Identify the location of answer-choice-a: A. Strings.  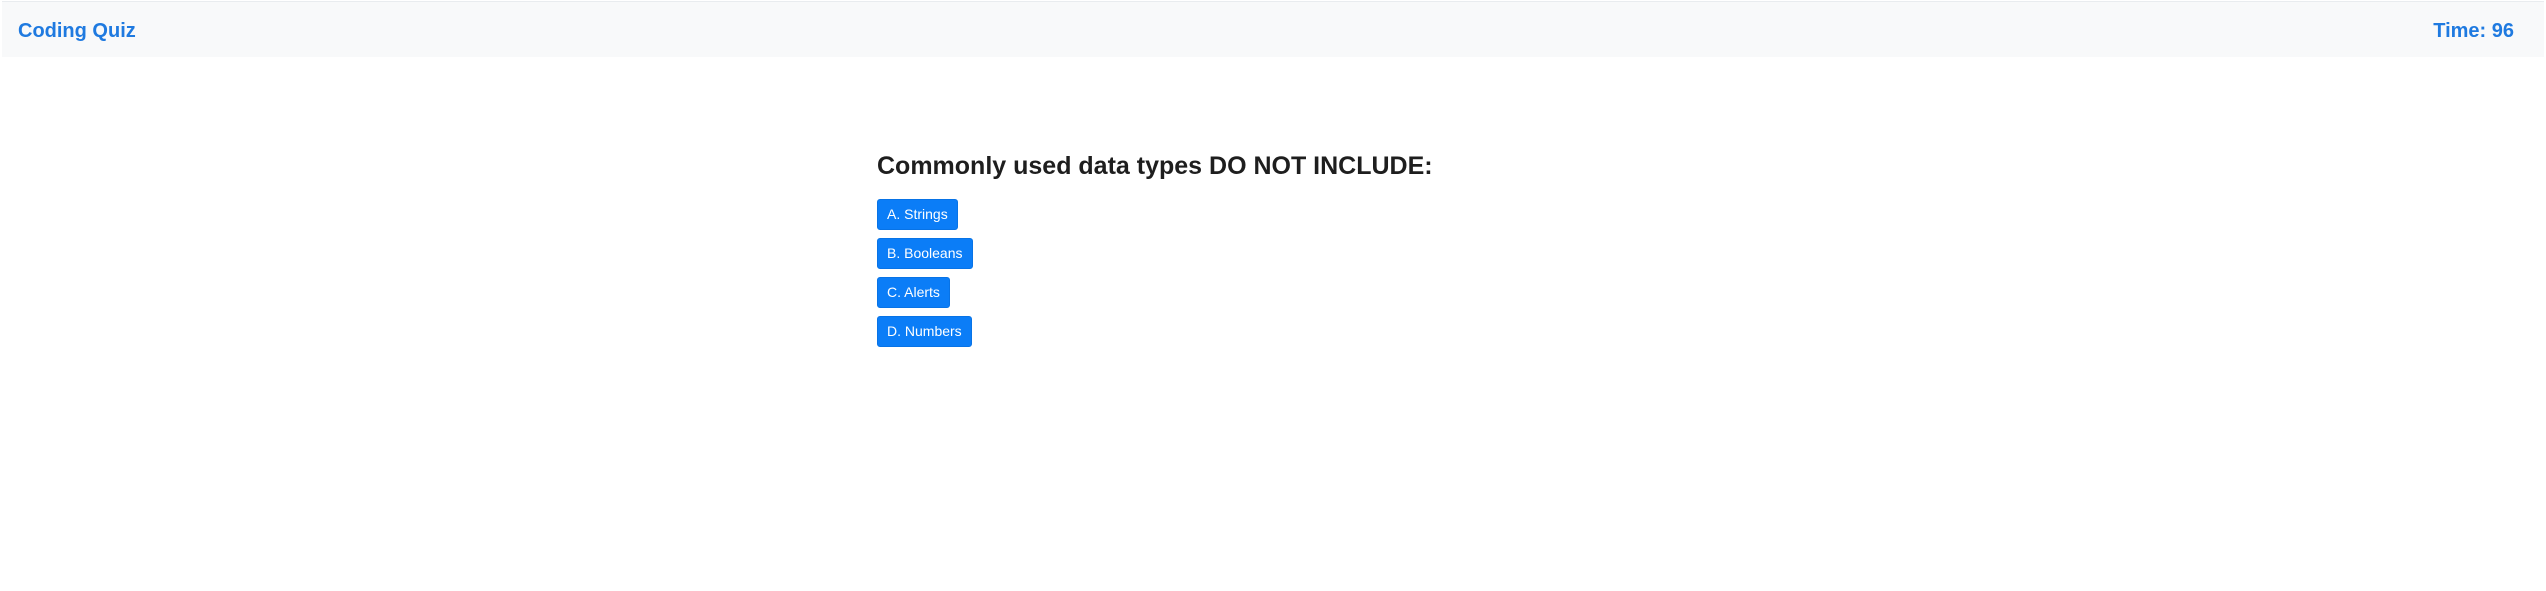
(917, 214).